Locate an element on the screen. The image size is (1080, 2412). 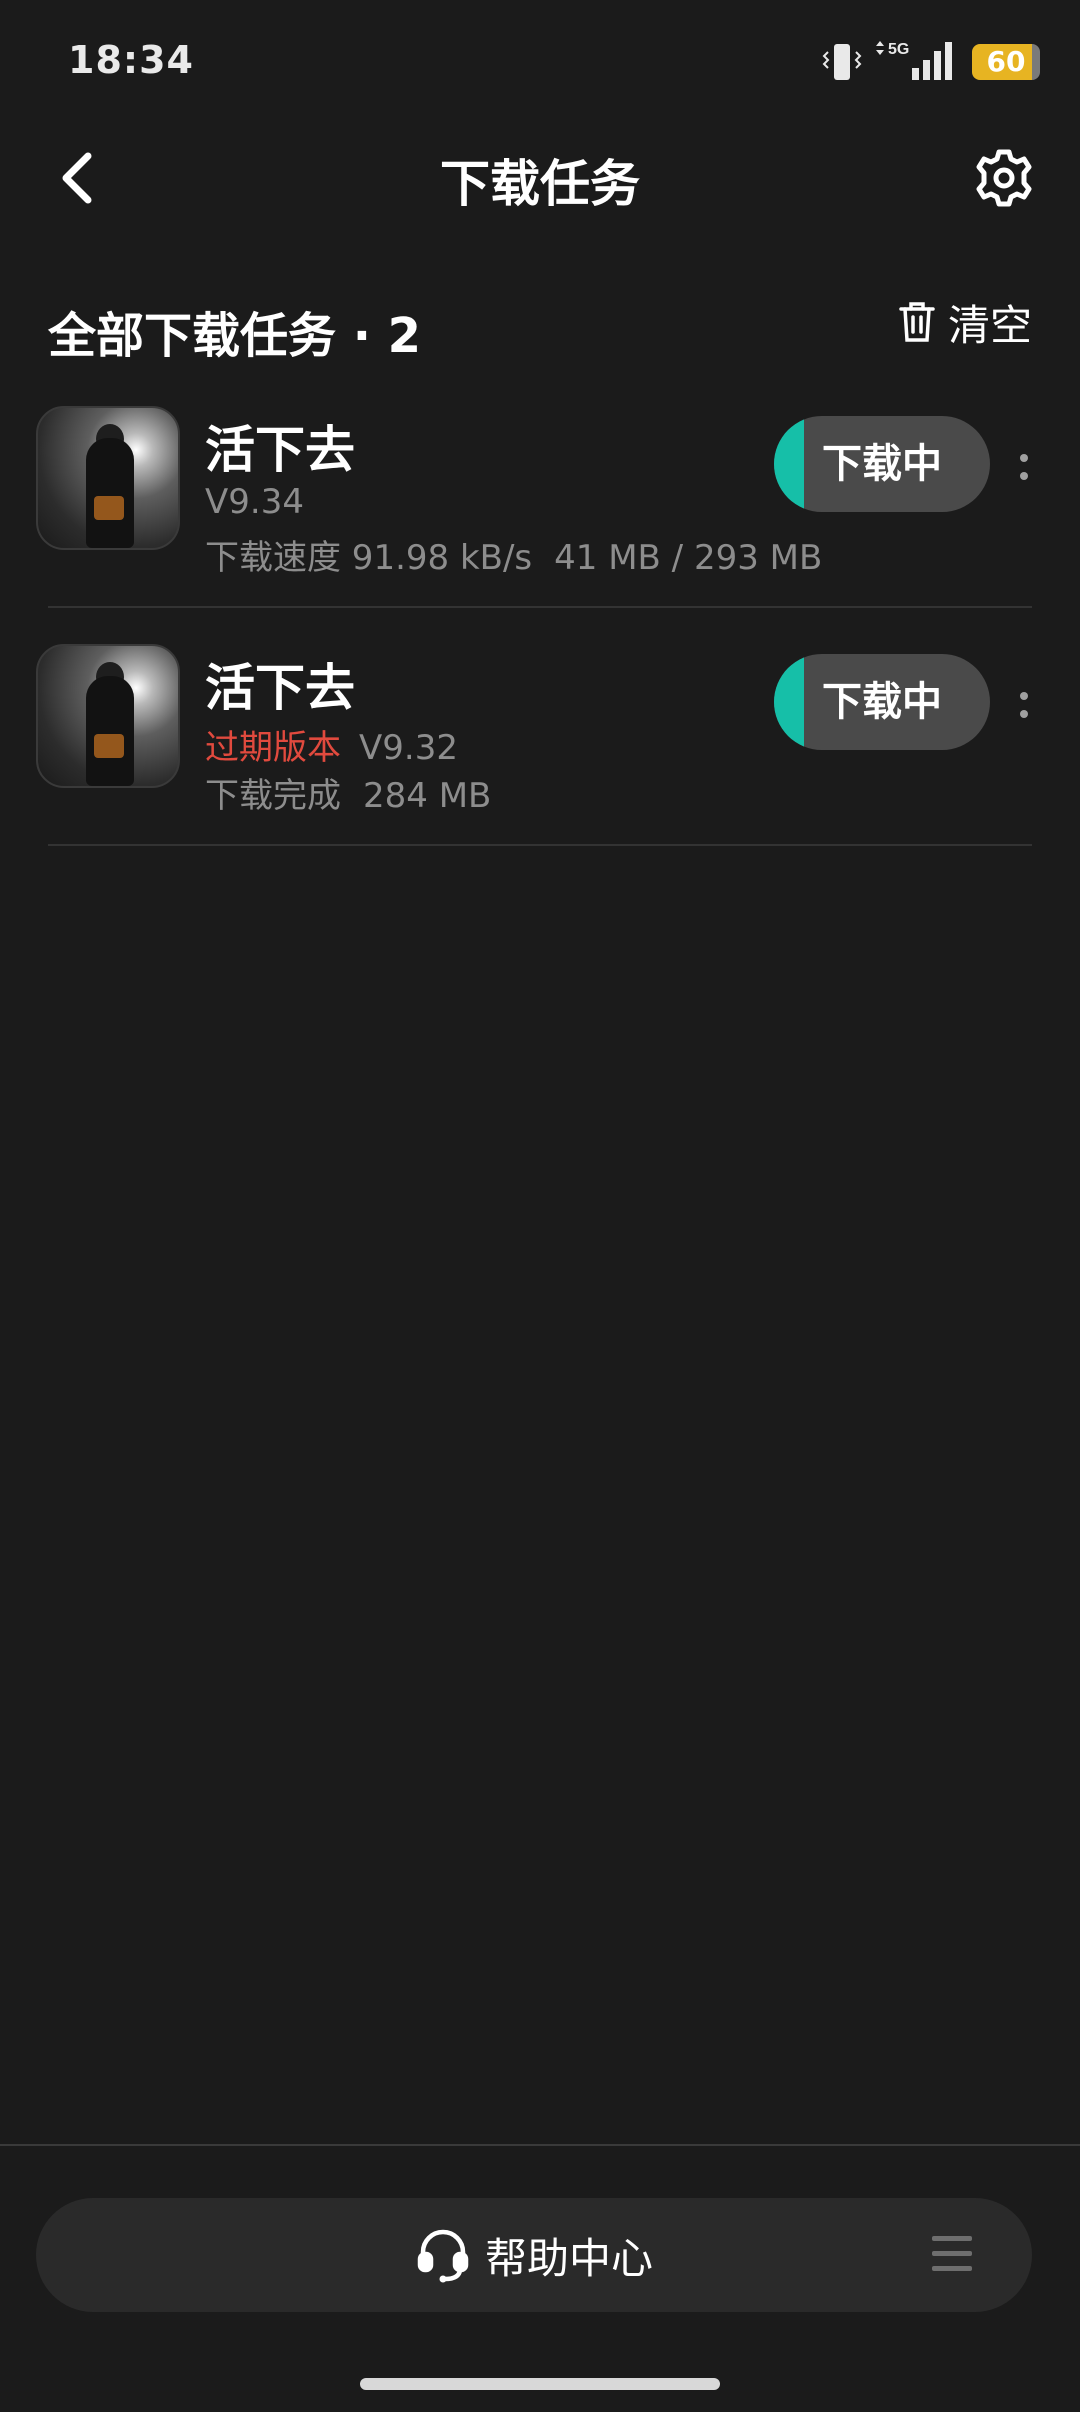
app-version-line: V9.34 is located at coordinates (254, 502).